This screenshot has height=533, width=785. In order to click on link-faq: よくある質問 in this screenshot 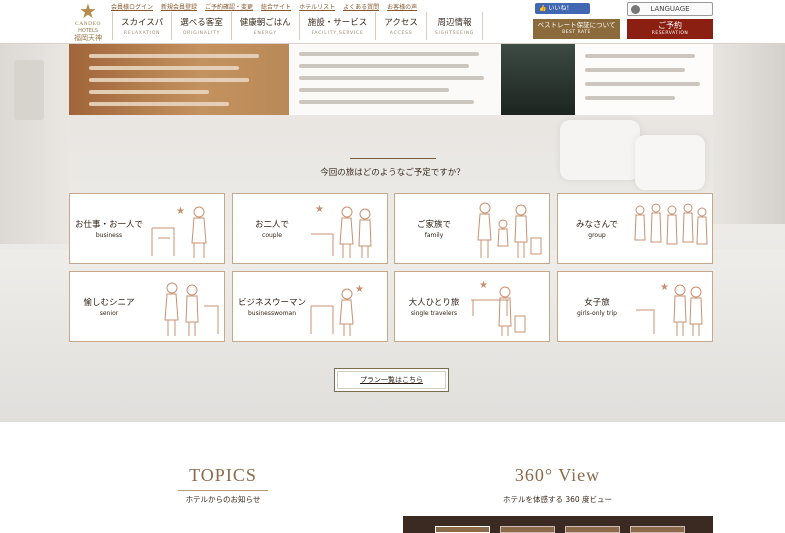, I will do `click(361, 6)`.